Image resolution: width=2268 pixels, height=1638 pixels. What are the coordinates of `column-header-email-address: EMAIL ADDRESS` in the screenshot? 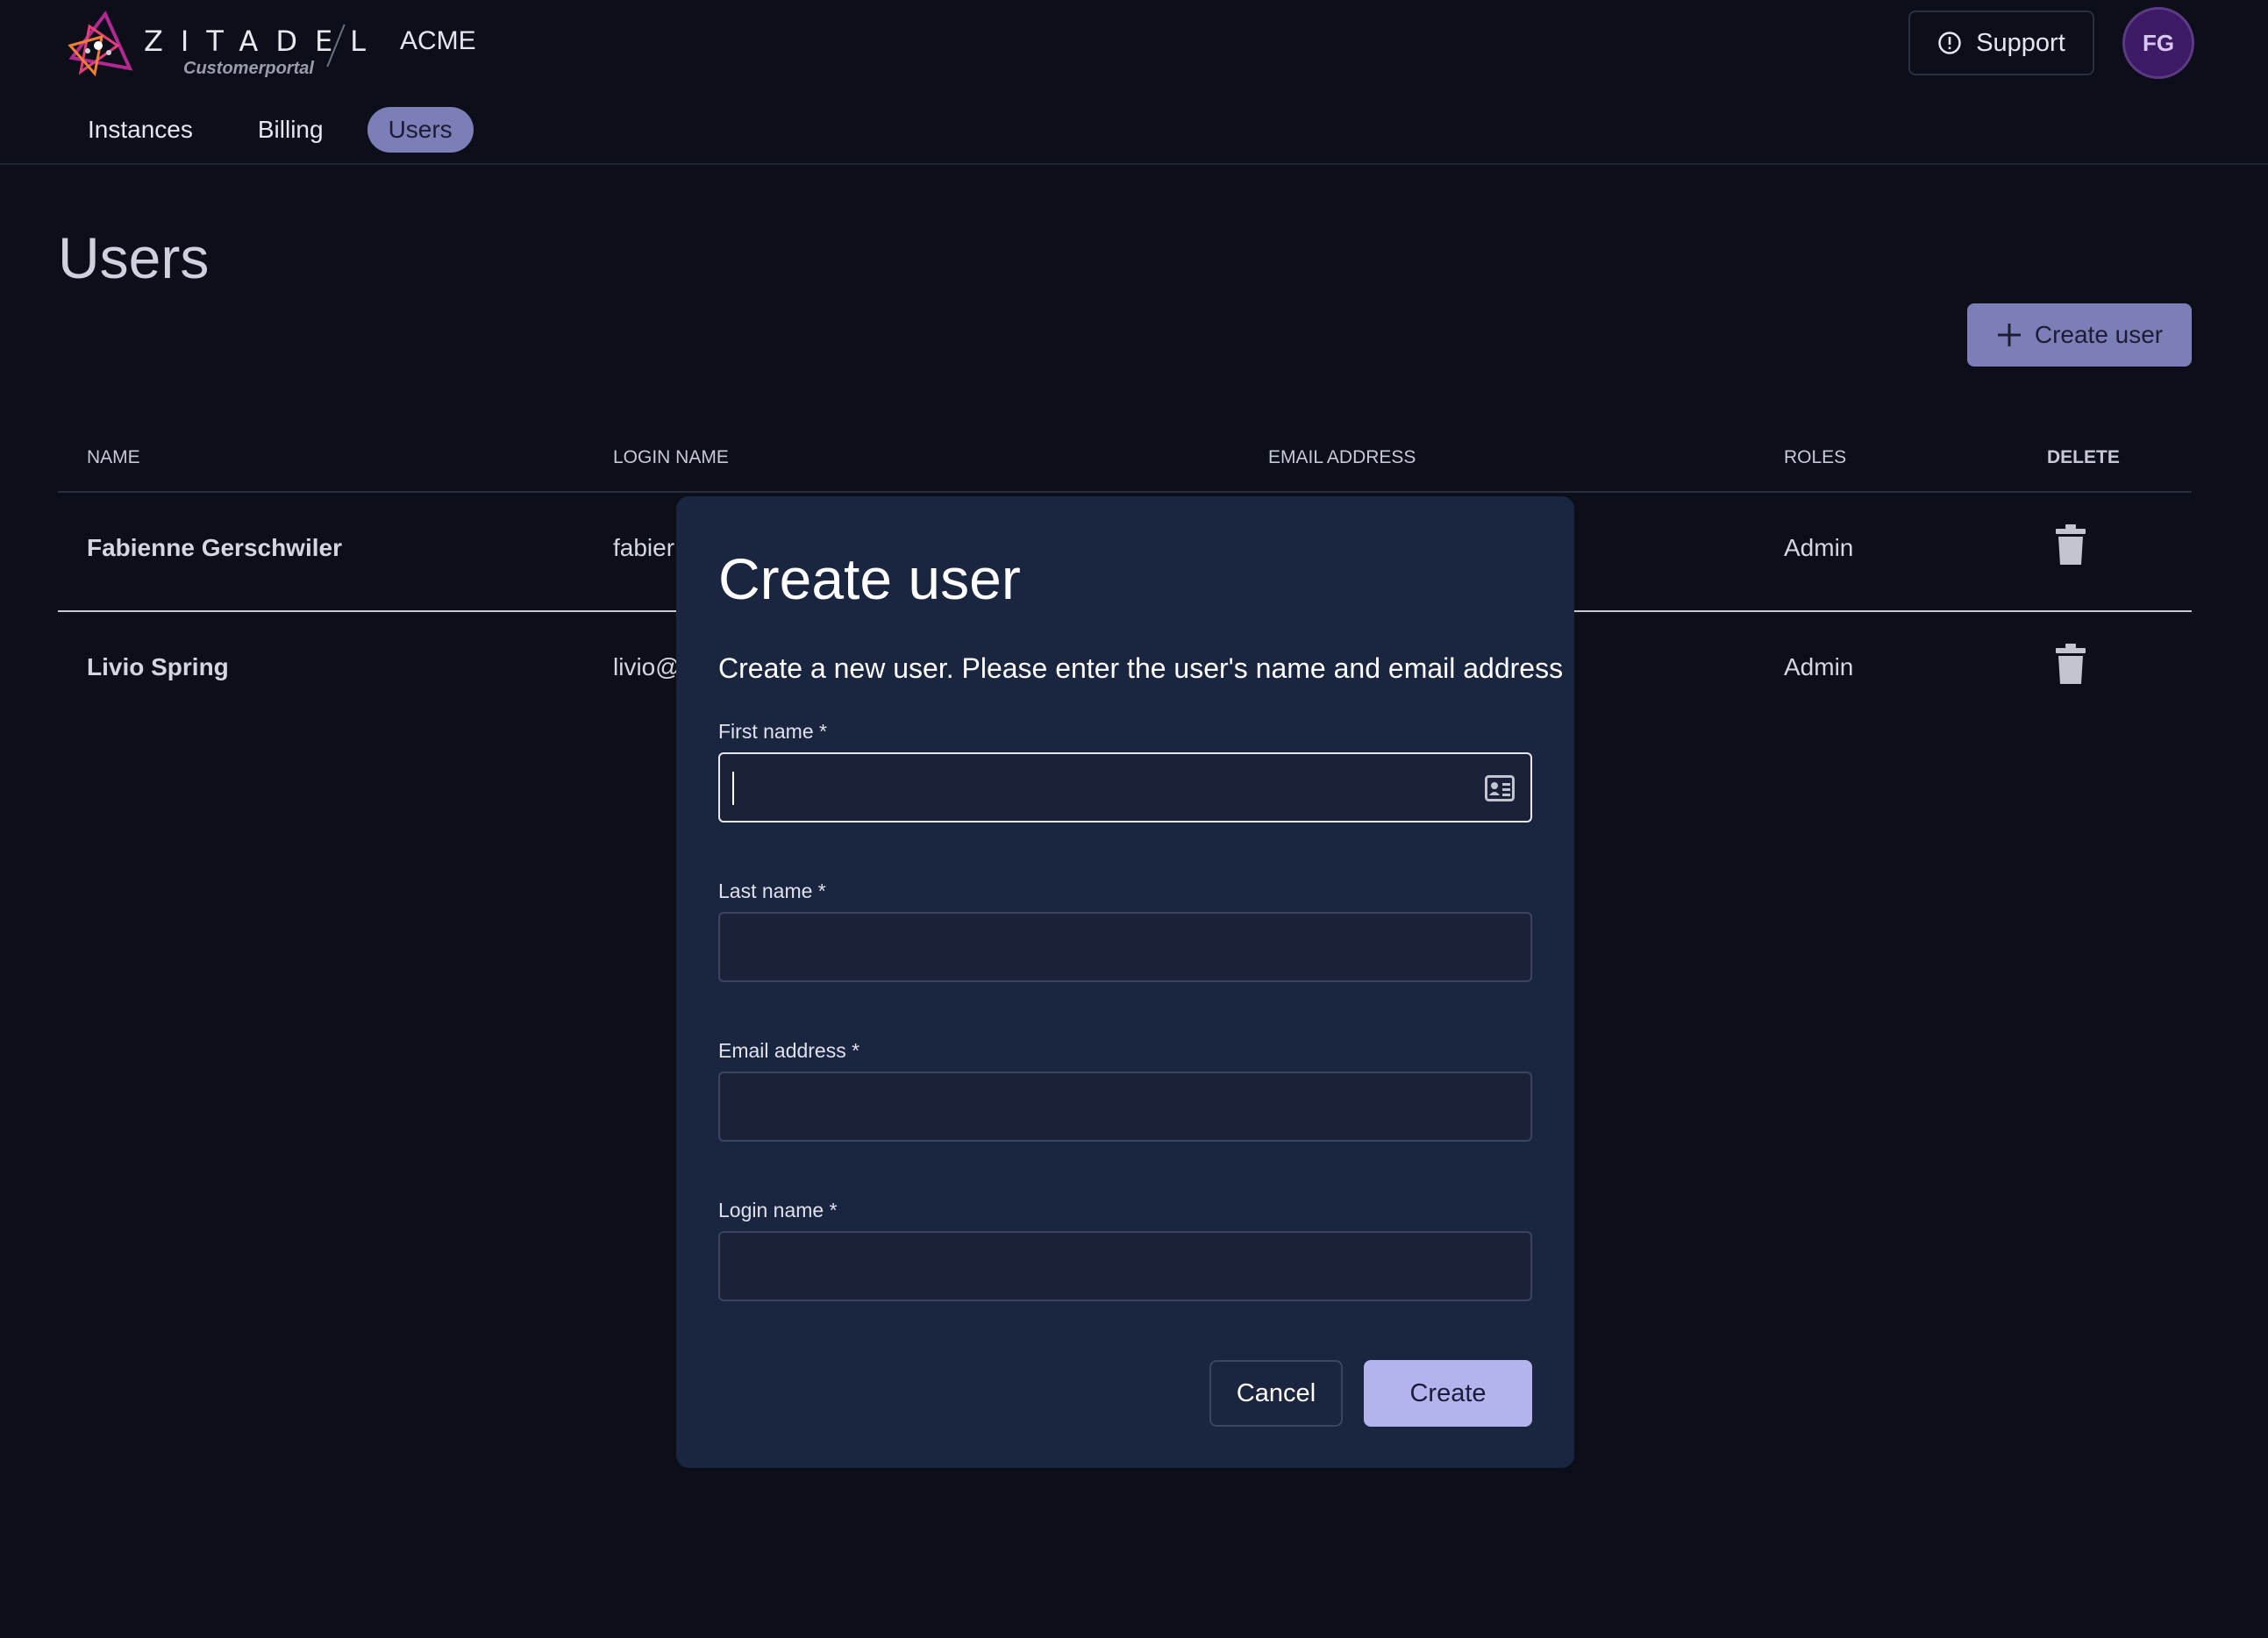 It's located at (1342, 457).